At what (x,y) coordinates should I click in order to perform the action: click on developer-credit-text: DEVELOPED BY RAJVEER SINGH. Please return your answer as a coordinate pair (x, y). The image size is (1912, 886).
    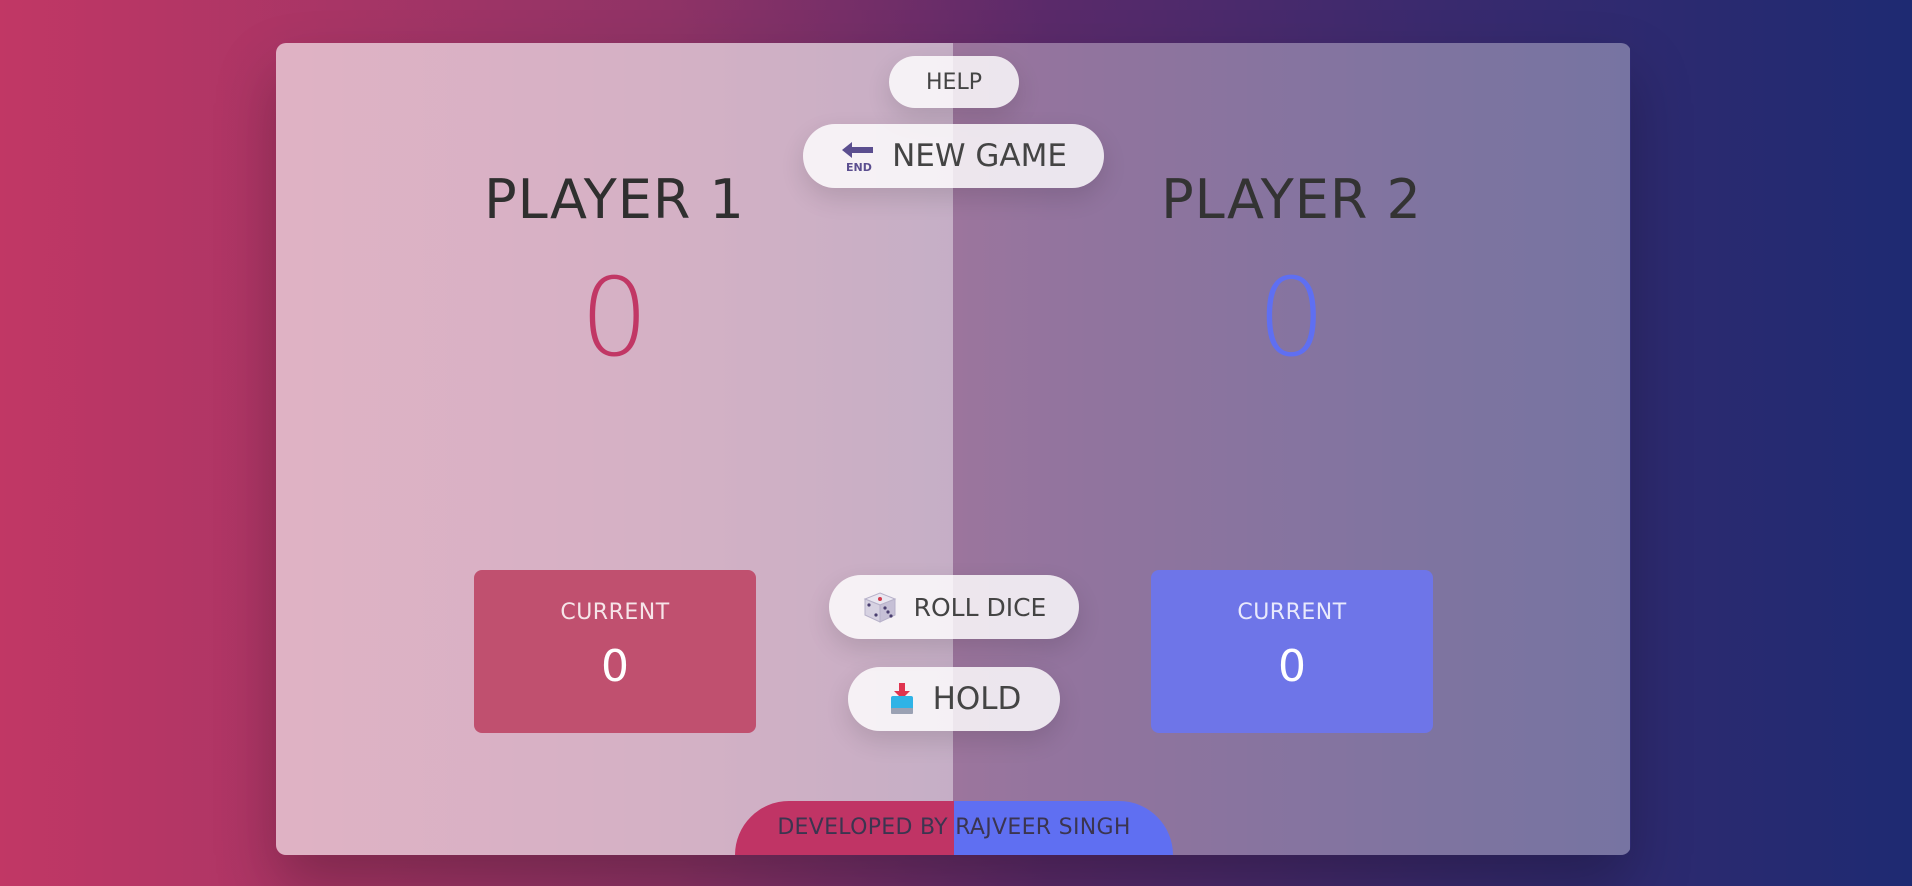
    Looking at the image, I should click on (954, 827).